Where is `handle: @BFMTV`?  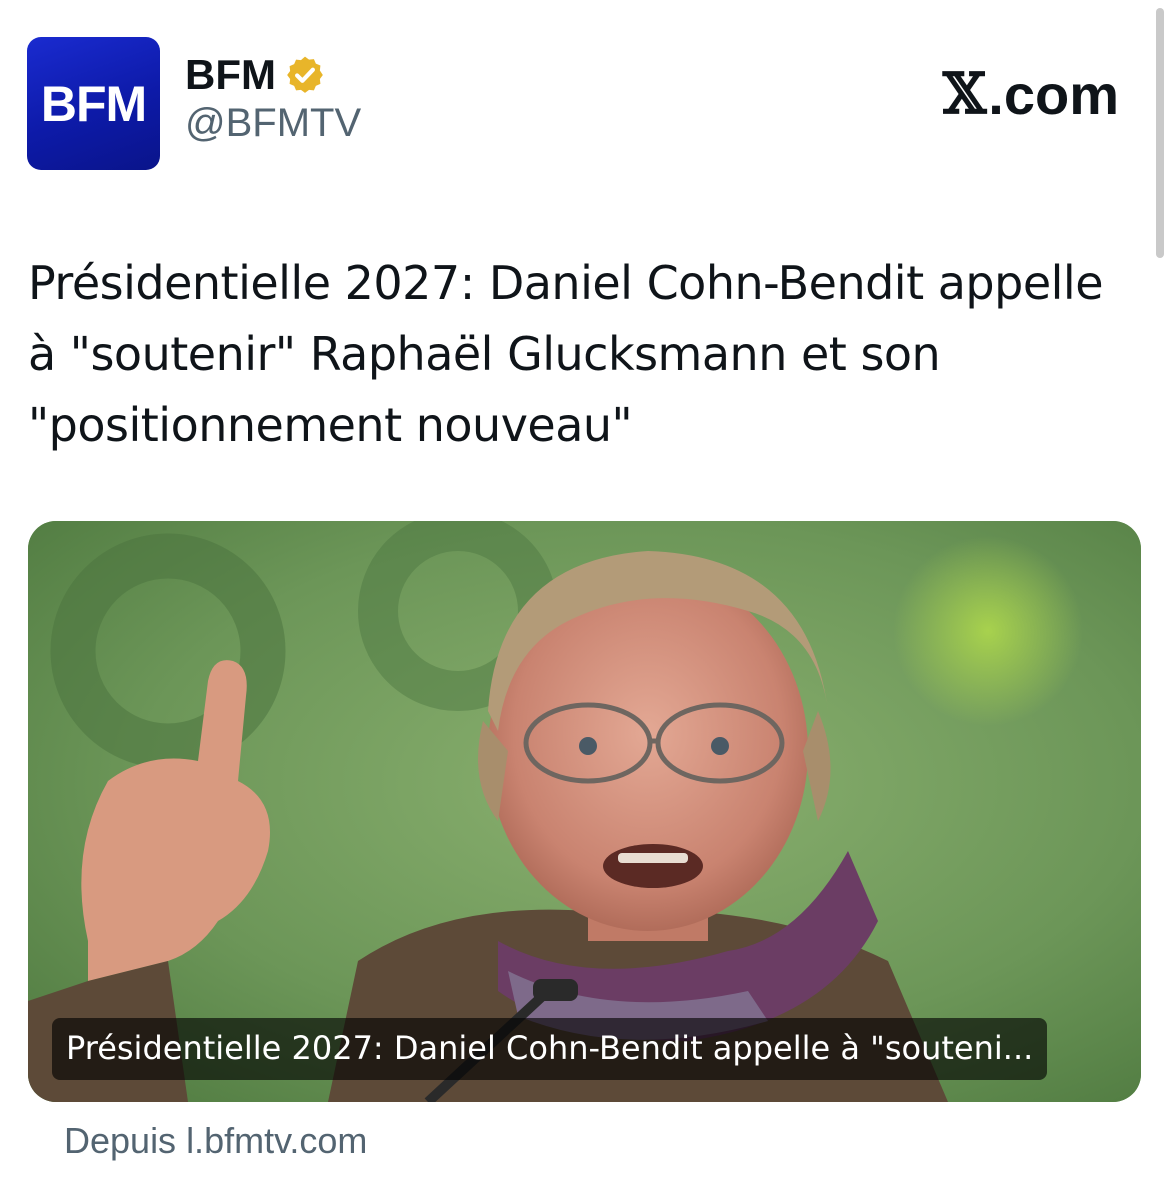
handle: @BFMTV is located at coordinates (273, 123).